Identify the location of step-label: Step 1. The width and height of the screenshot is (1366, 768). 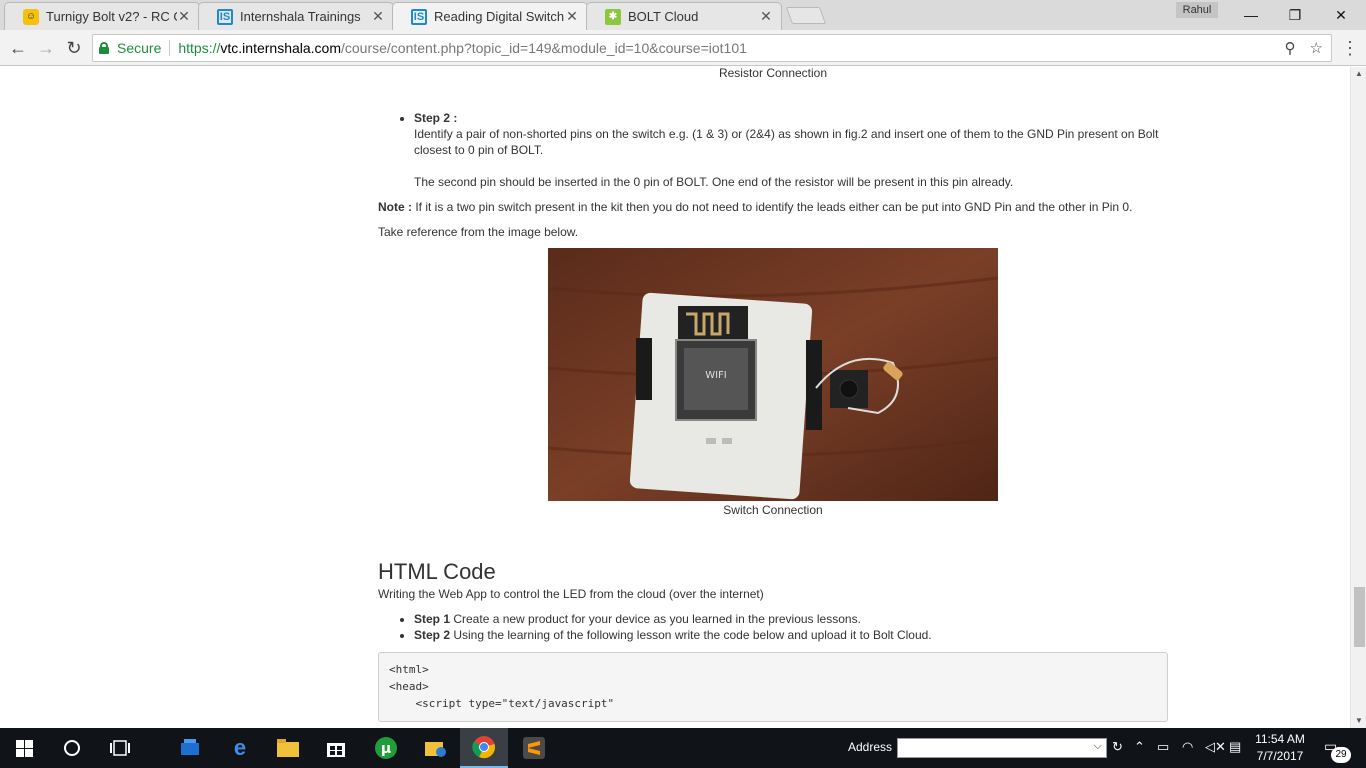
(432, 619).